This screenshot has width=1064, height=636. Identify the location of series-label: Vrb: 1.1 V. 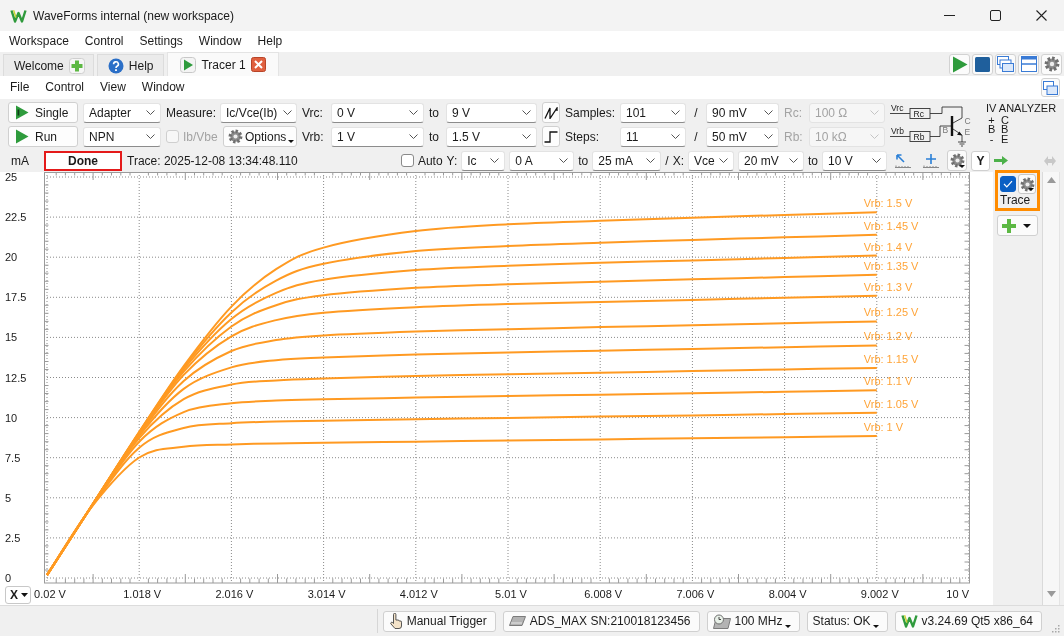
(888, 381).